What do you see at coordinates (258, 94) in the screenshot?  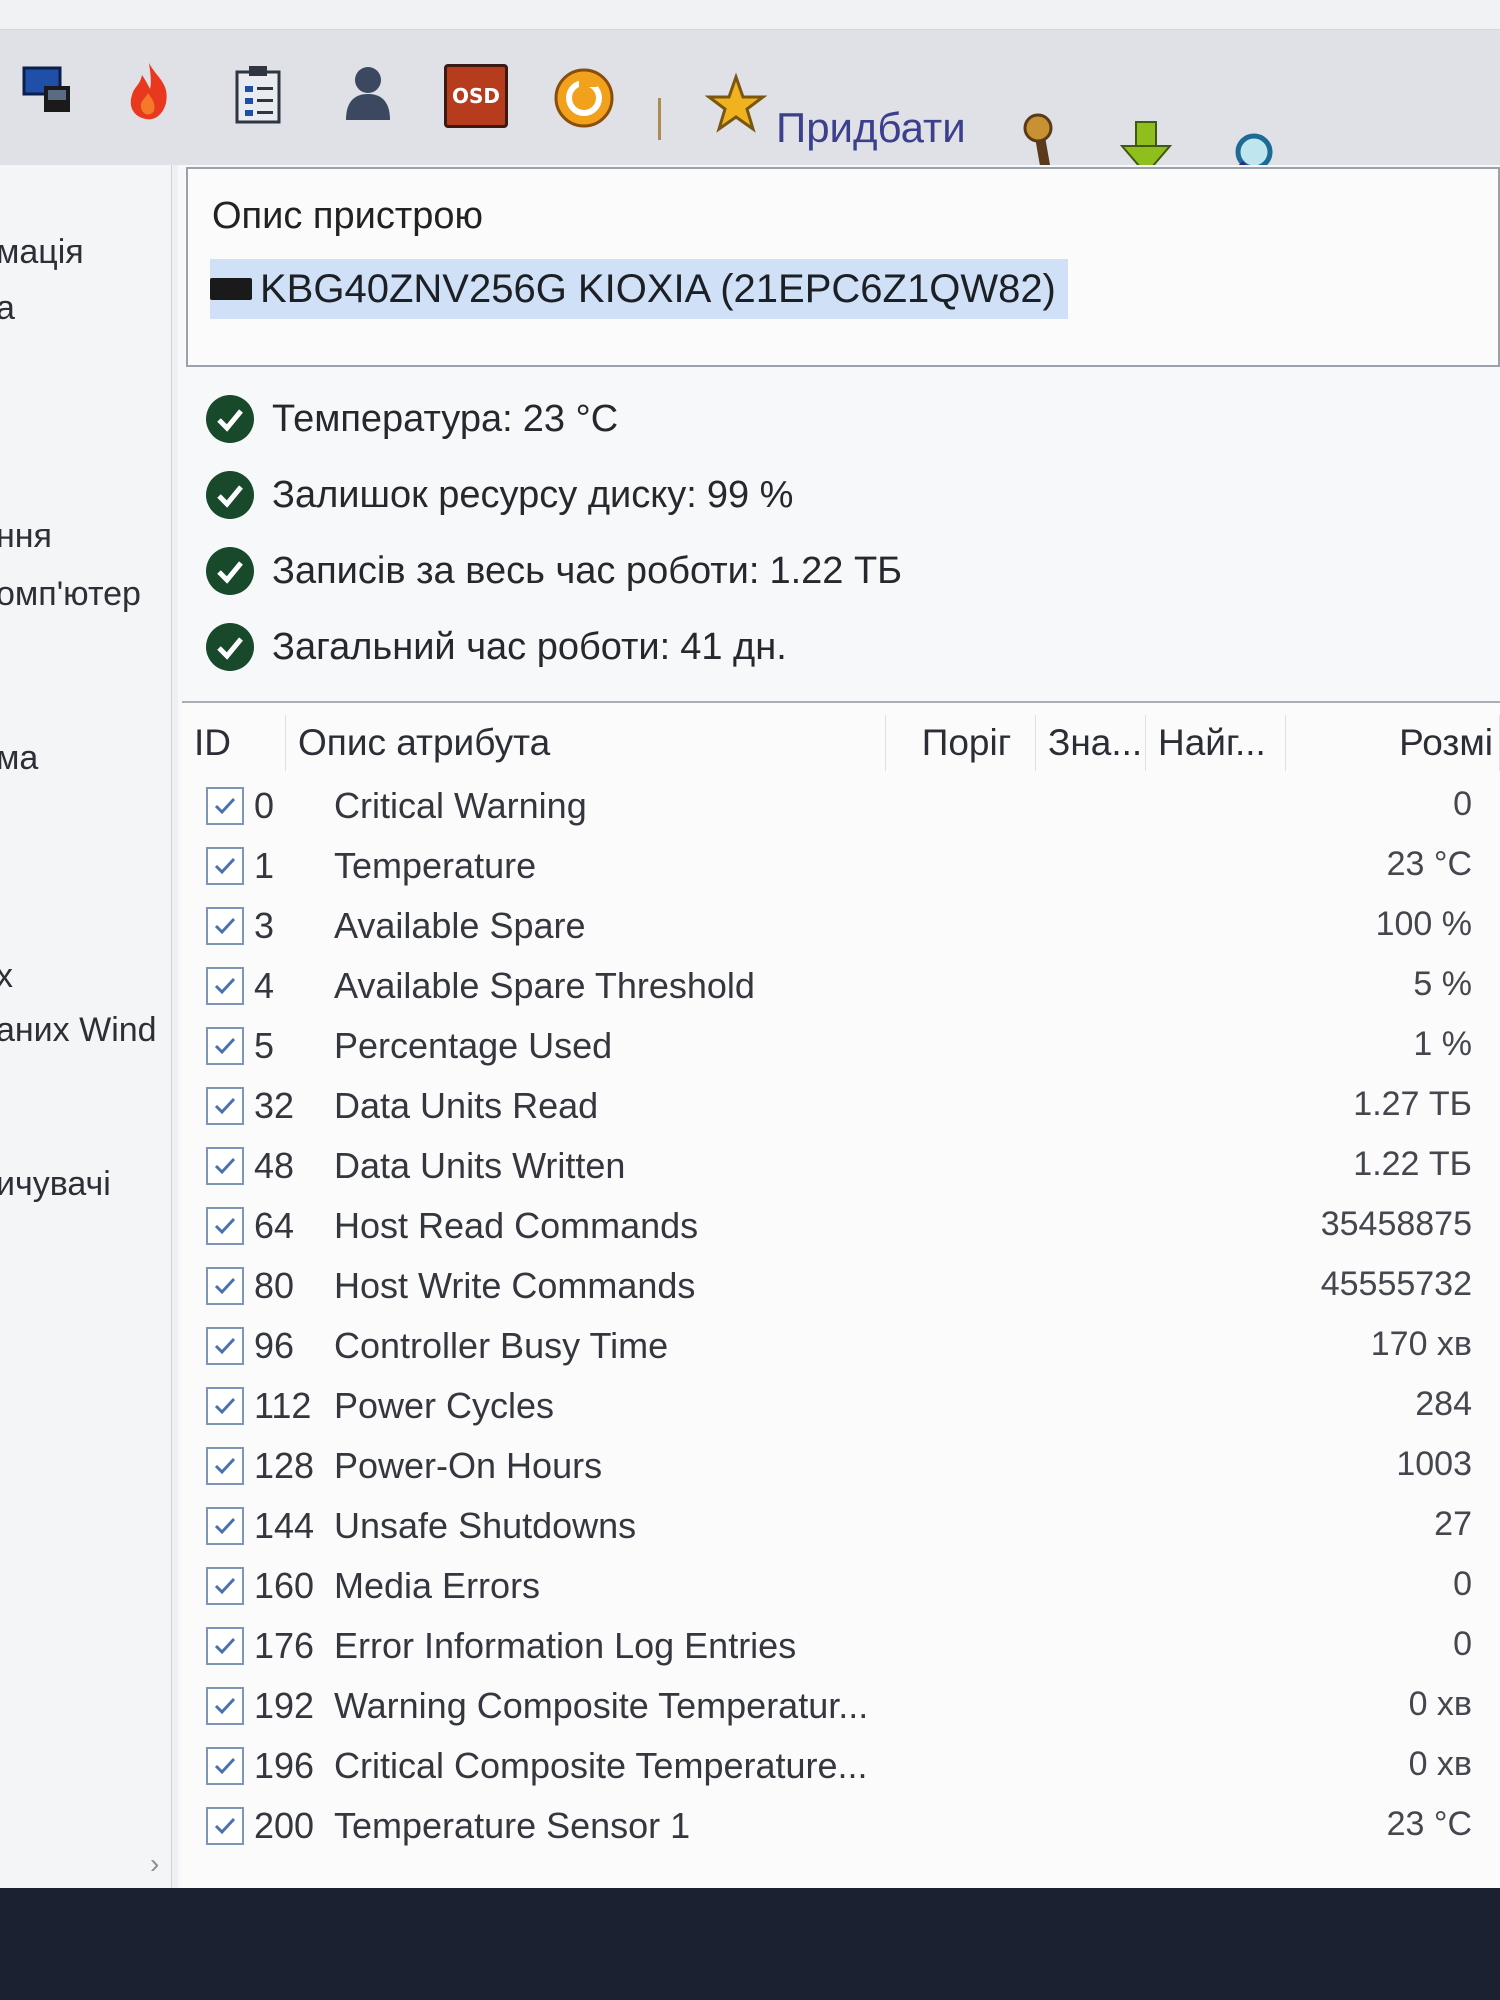 I see `clipboard-icon` at bounding box center [258, 94].